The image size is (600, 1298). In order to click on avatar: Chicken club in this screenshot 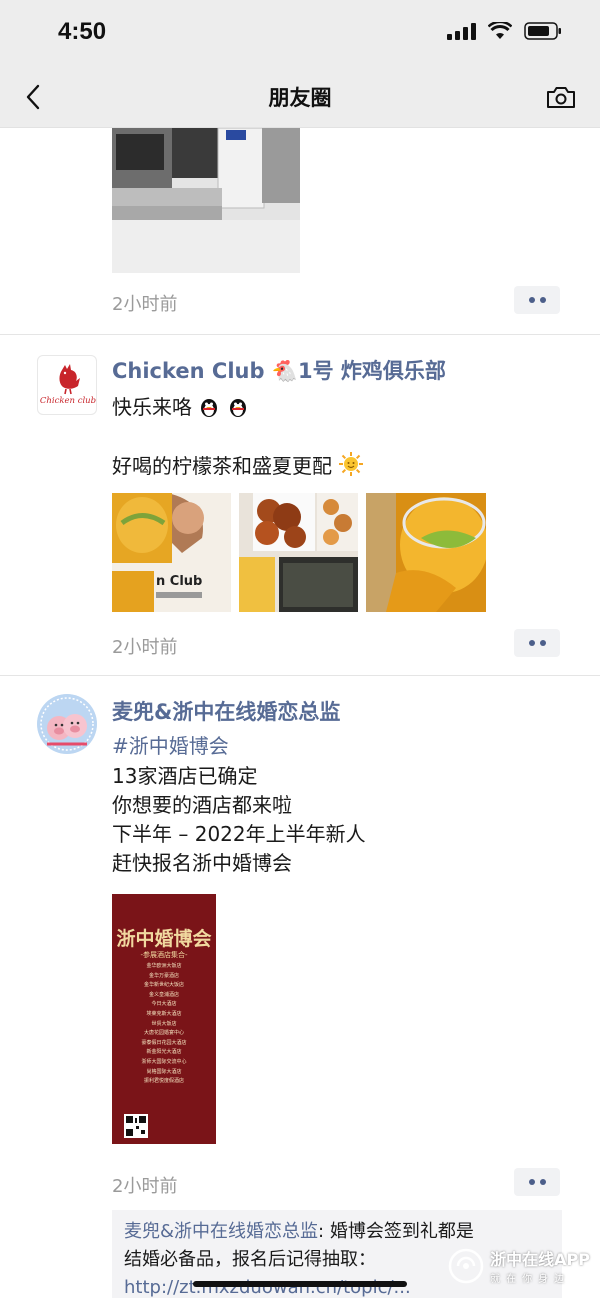, I will do `click(67, 385)`.